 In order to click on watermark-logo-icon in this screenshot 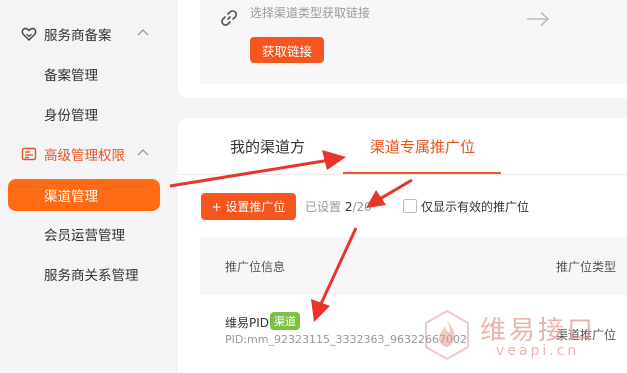, I will do `click(447, 335)`.